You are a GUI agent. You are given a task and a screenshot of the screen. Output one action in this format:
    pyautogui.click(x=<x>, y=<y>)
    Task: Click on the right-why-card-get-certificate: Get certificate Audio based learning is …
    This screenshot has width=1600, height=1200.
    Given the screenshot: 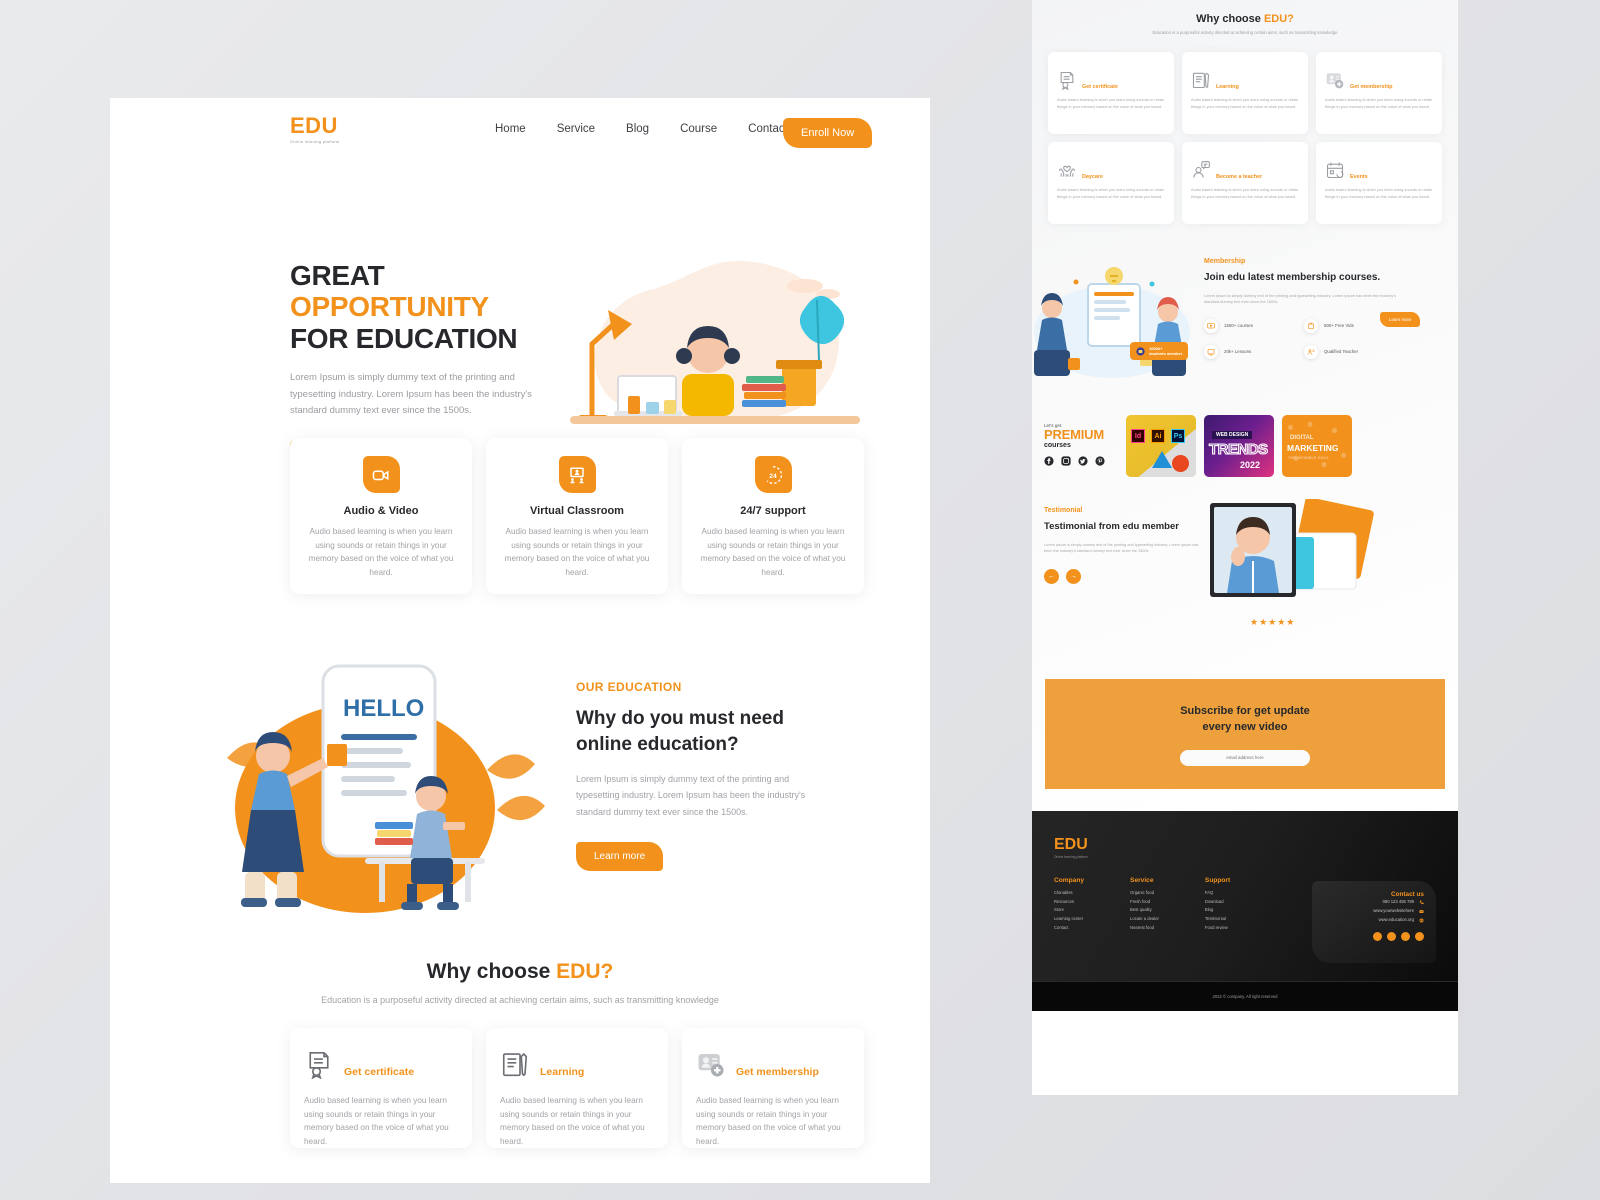 What is the action you would take?
    pyautogui.click(x=1111, y=93)
    